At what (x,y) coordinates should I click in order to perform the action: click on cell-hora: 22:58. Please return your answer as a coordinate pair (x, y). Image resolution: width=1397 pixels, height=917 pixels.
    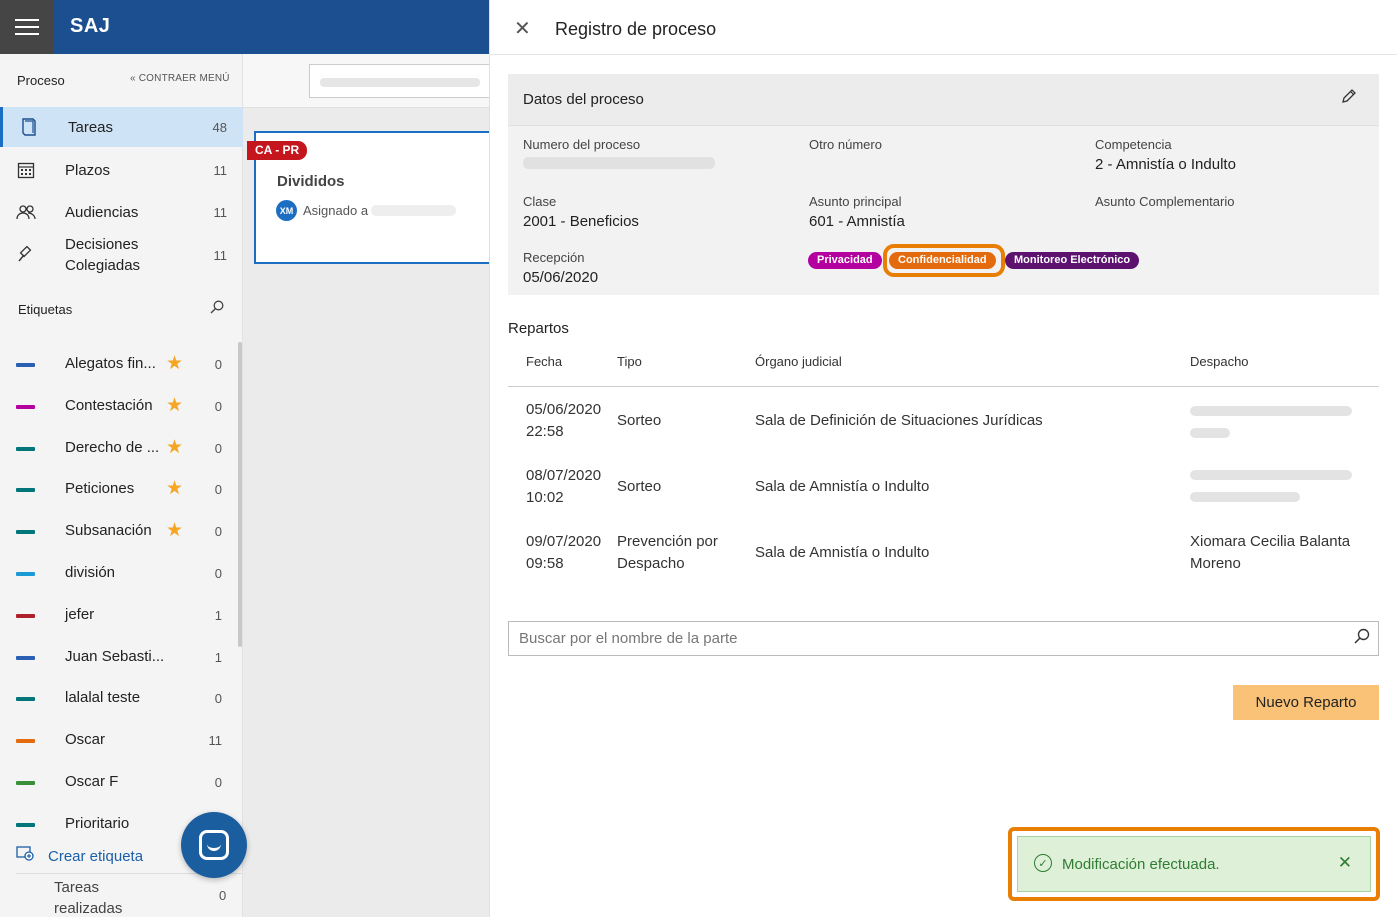
    Looking at the image, I should click on (545, 431).